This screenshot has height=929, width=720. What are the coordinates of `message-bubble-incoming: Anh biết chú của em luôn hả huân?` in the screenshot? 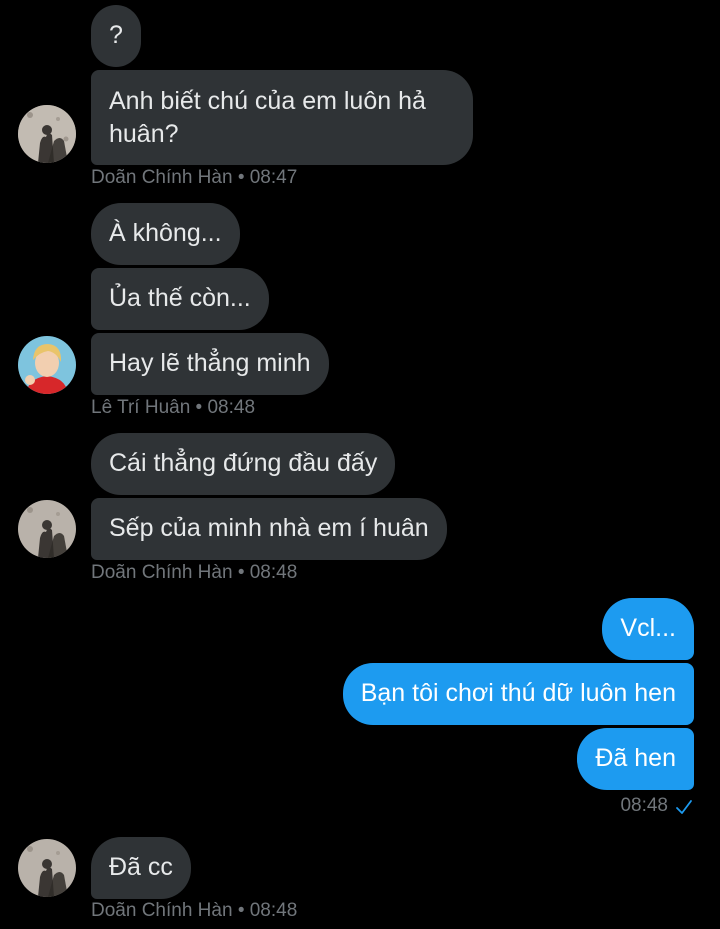 It's located at (282, 117).